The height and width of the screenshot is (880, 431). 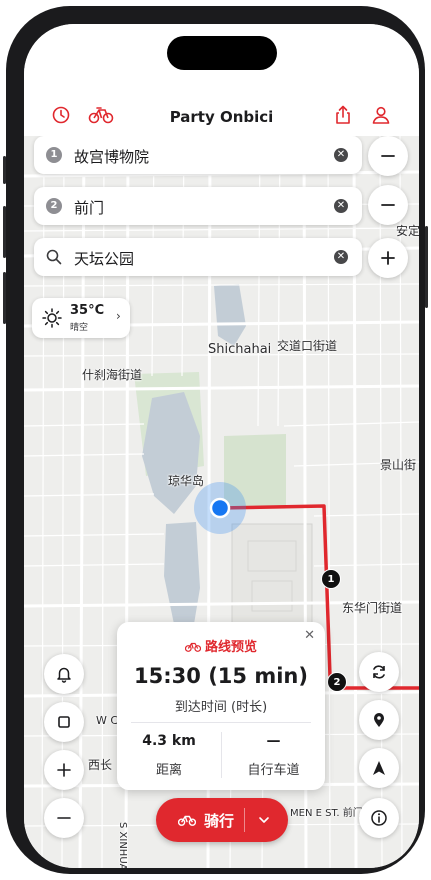 I want to click on map-label-qianmen-street: MEN E ST. 前门, so click(x=326, y=813).